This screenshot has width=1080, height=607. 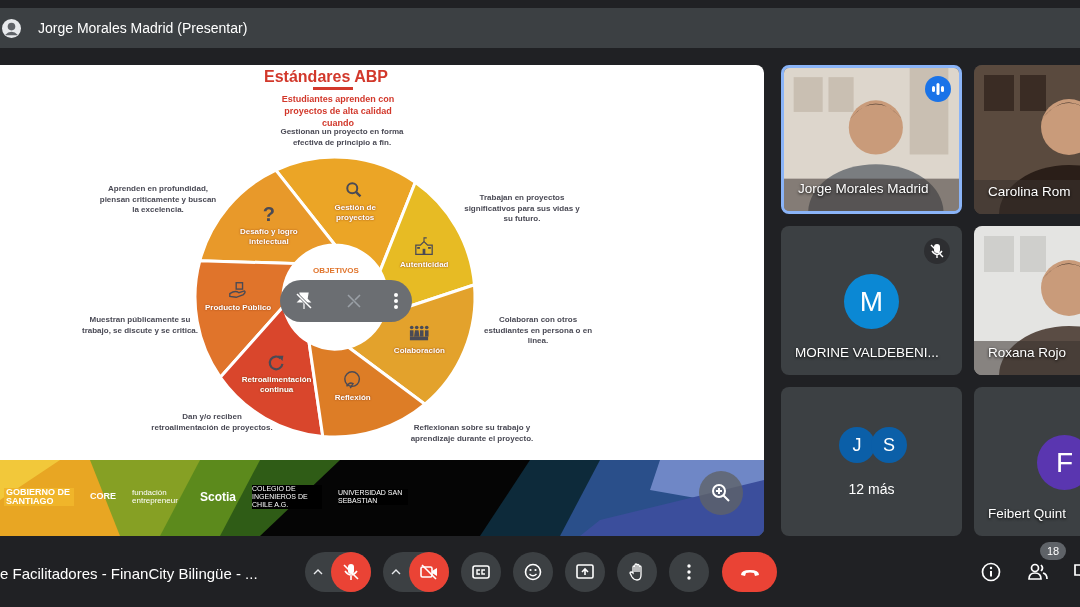 What do you see at coordinates (472, 433) in the screenshot?
I see `segment-description: Reflexionan sobre su trabajo y aprendizaje durante el proyecto.` at bounding box center [472, 433].